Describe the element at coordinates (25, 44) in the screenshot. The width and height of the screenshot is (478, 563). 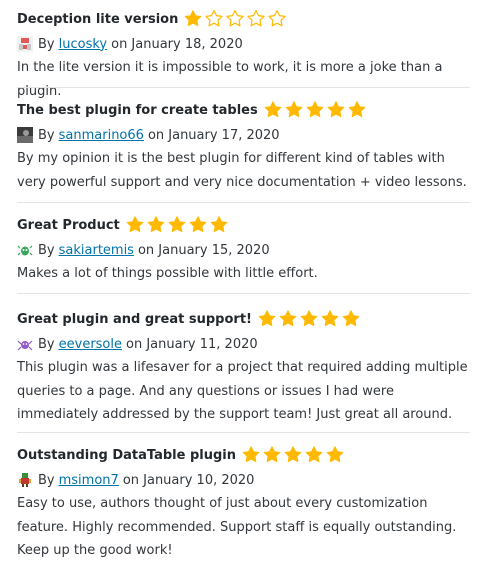
I see `identicon-avatar-icon` at that location.